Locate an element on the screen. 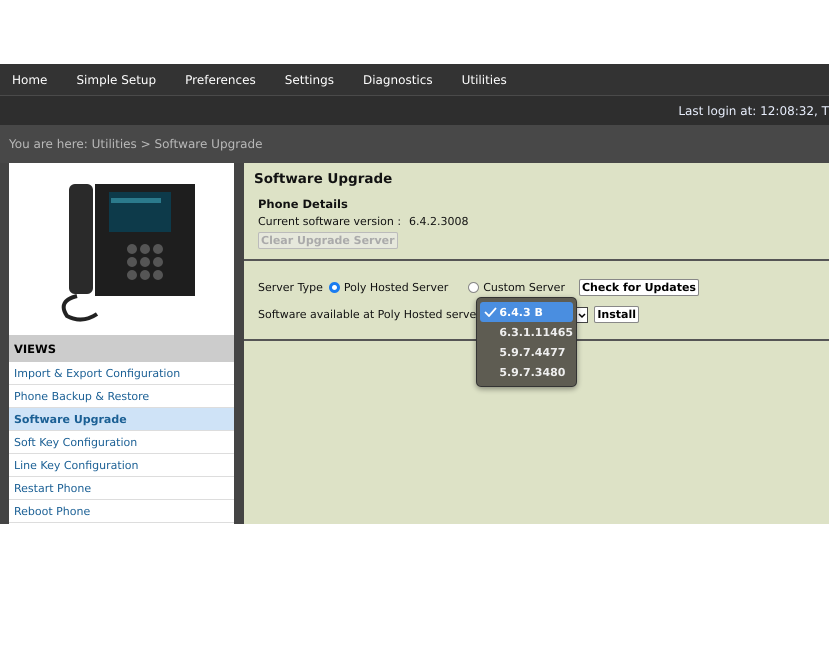 The height and width of the screenshot is (647, 833). server-radio: Poly Hosted Server is located at coordinates (388, 287).